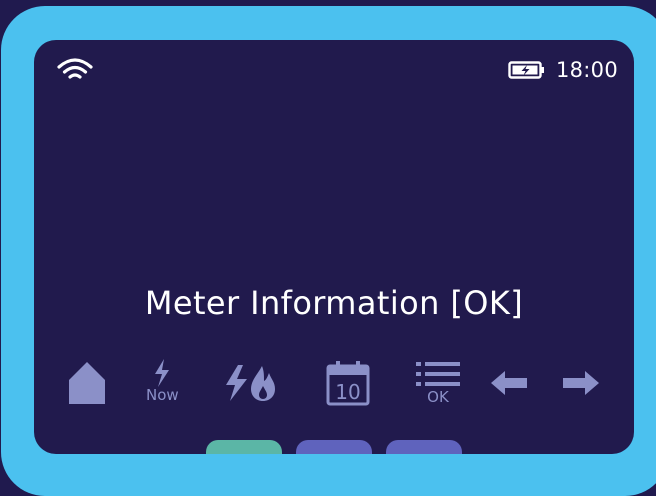 This screenshot has height=496, width=656. I want to click on calendar-icon: 10, so click(348, 386).